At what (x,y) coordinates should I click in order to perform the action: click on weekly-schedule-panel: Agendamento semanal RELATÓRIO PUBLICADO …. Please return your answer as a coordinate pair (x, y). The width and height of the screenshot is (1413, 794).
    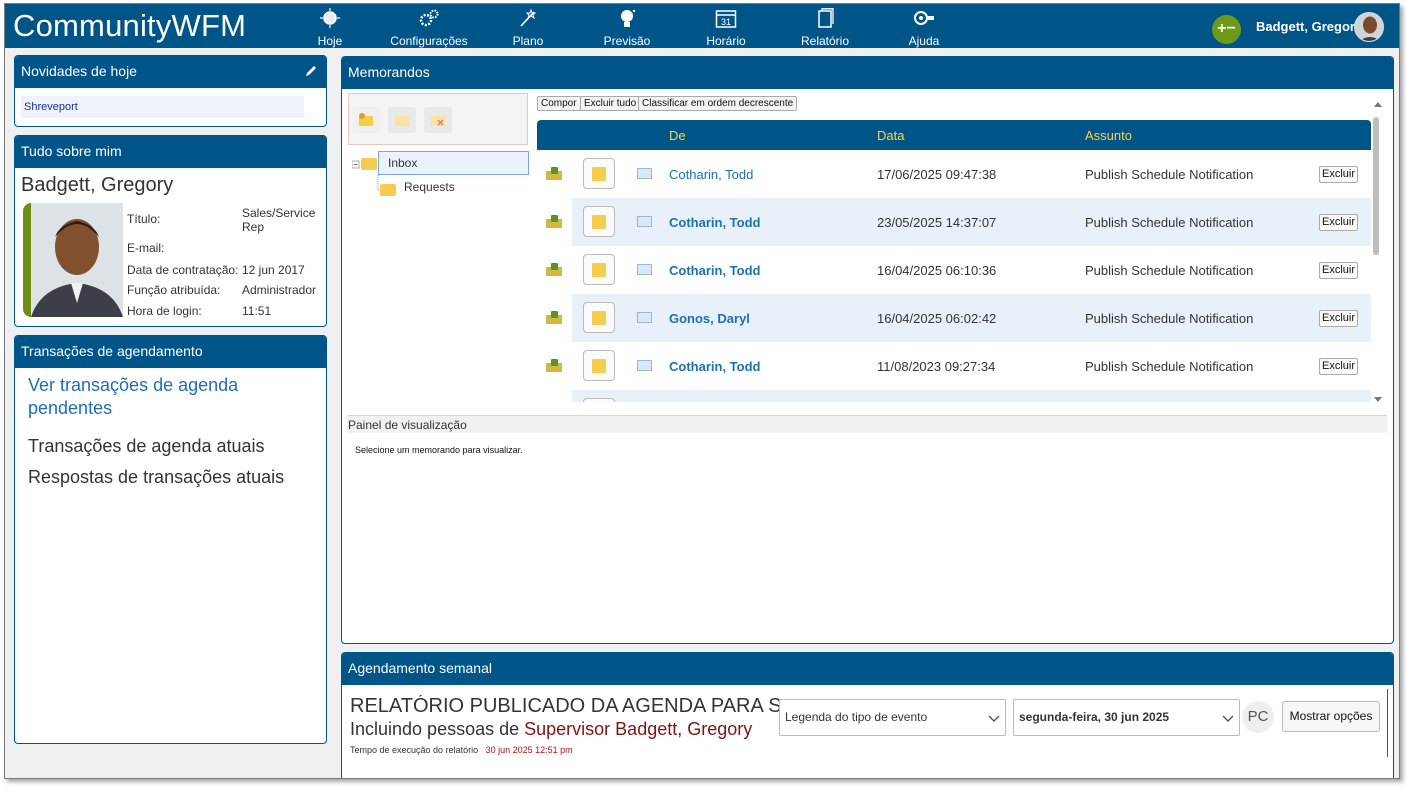
    Looking at the image, I should click on (867, 715).